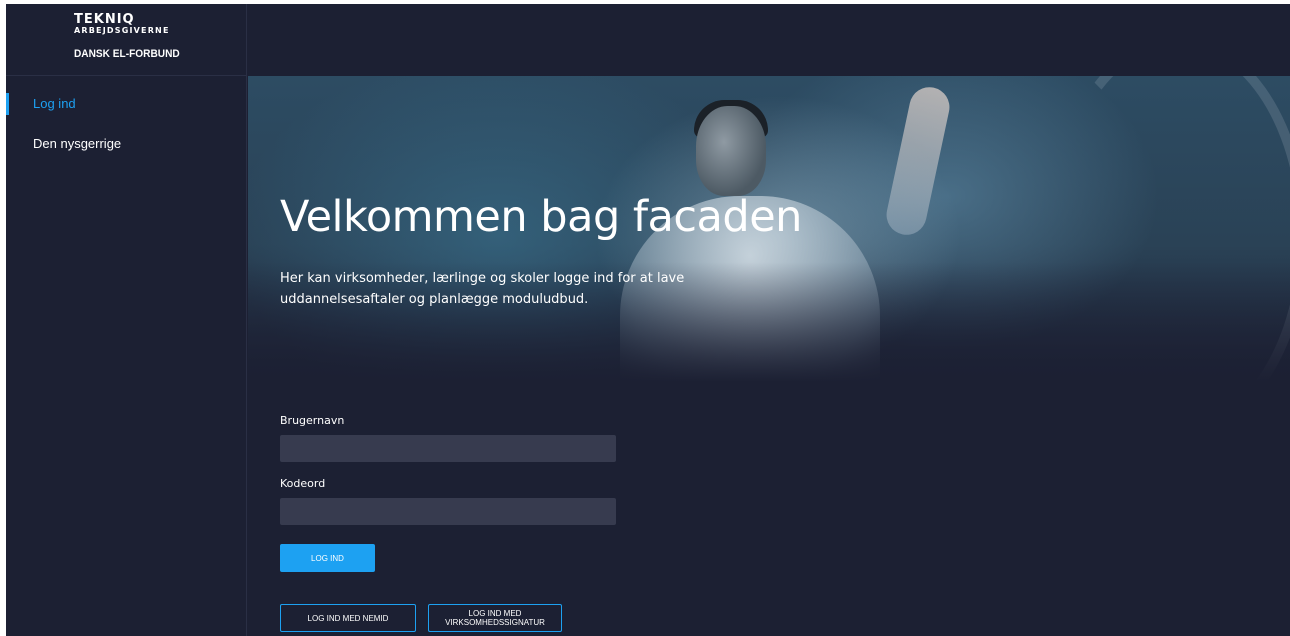 Image resolution: width=1290 pixels, height=636 pixels. Describe the element at coordinates (303, 483) in the screenshot. I see `password-label: Kodeord` at that location.